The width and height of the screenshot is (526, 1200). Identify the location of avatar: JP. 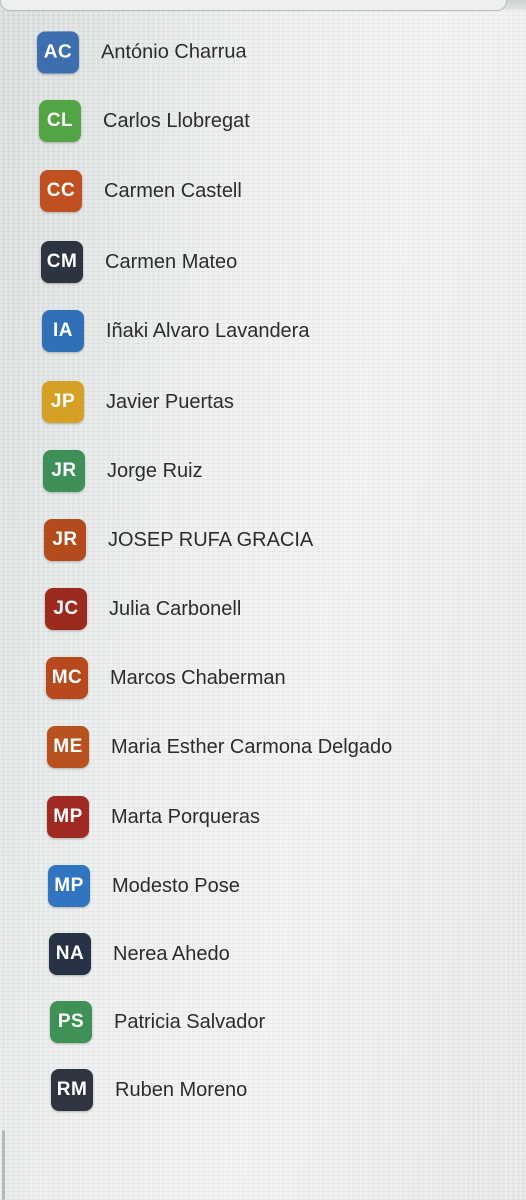
(63, 402).